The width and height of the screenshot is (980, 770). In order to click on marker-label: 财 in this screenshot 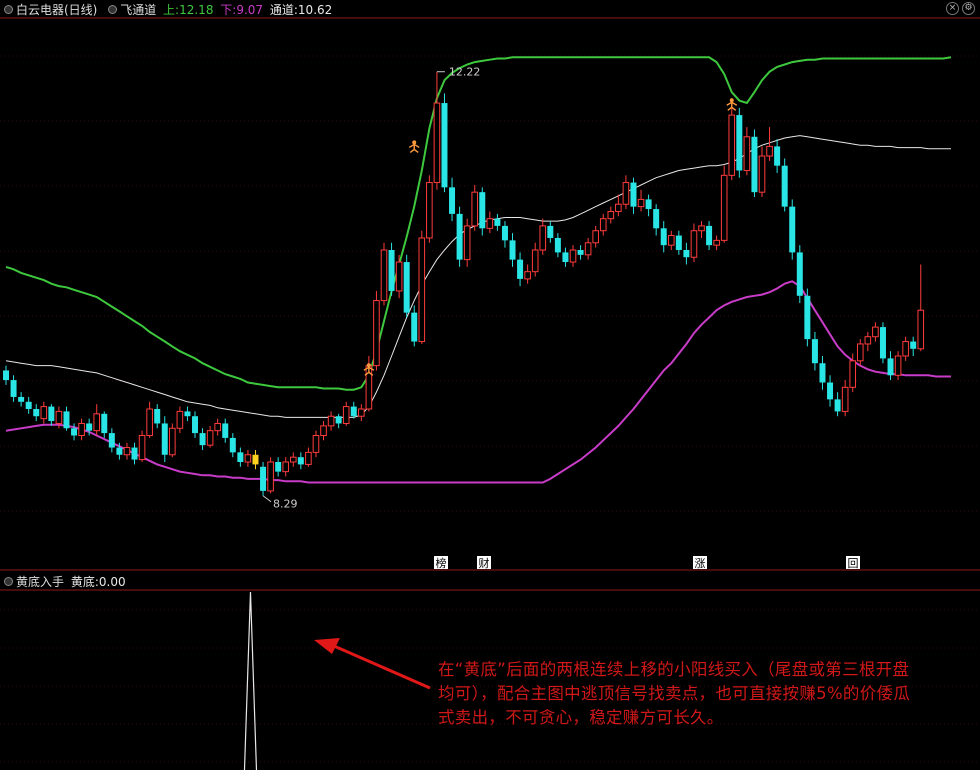, I will do `click(484, 563)`.